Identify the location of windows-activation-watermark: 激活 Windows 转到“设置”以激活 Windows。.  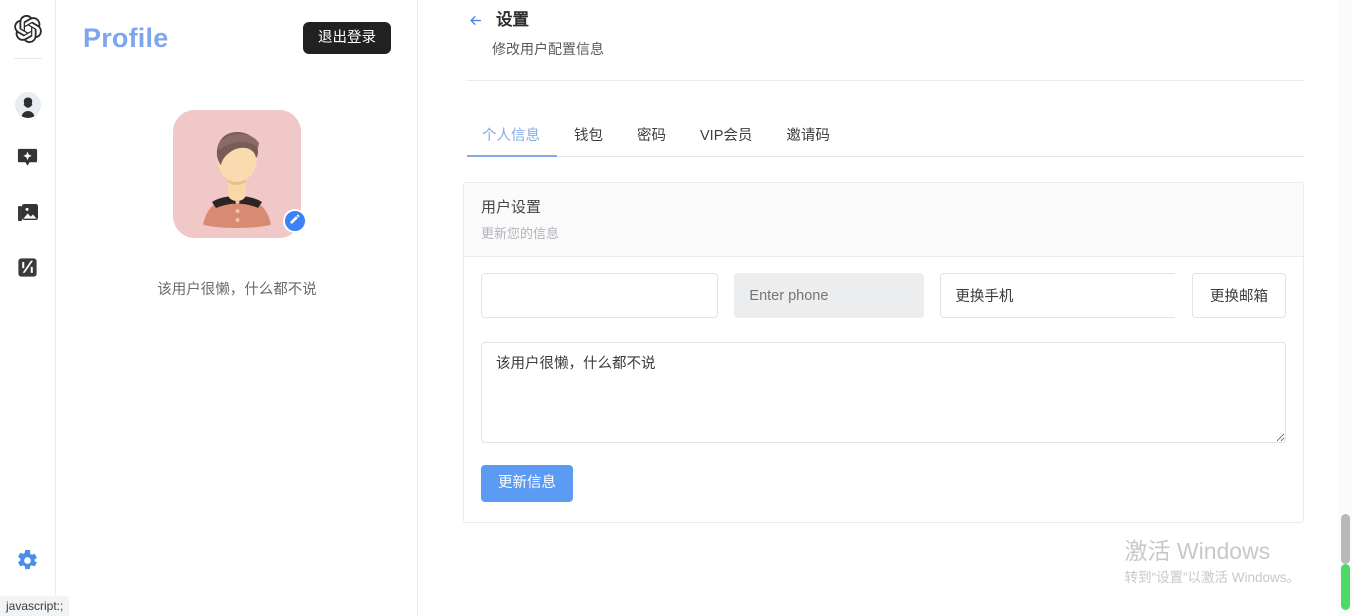
(1212, 562).